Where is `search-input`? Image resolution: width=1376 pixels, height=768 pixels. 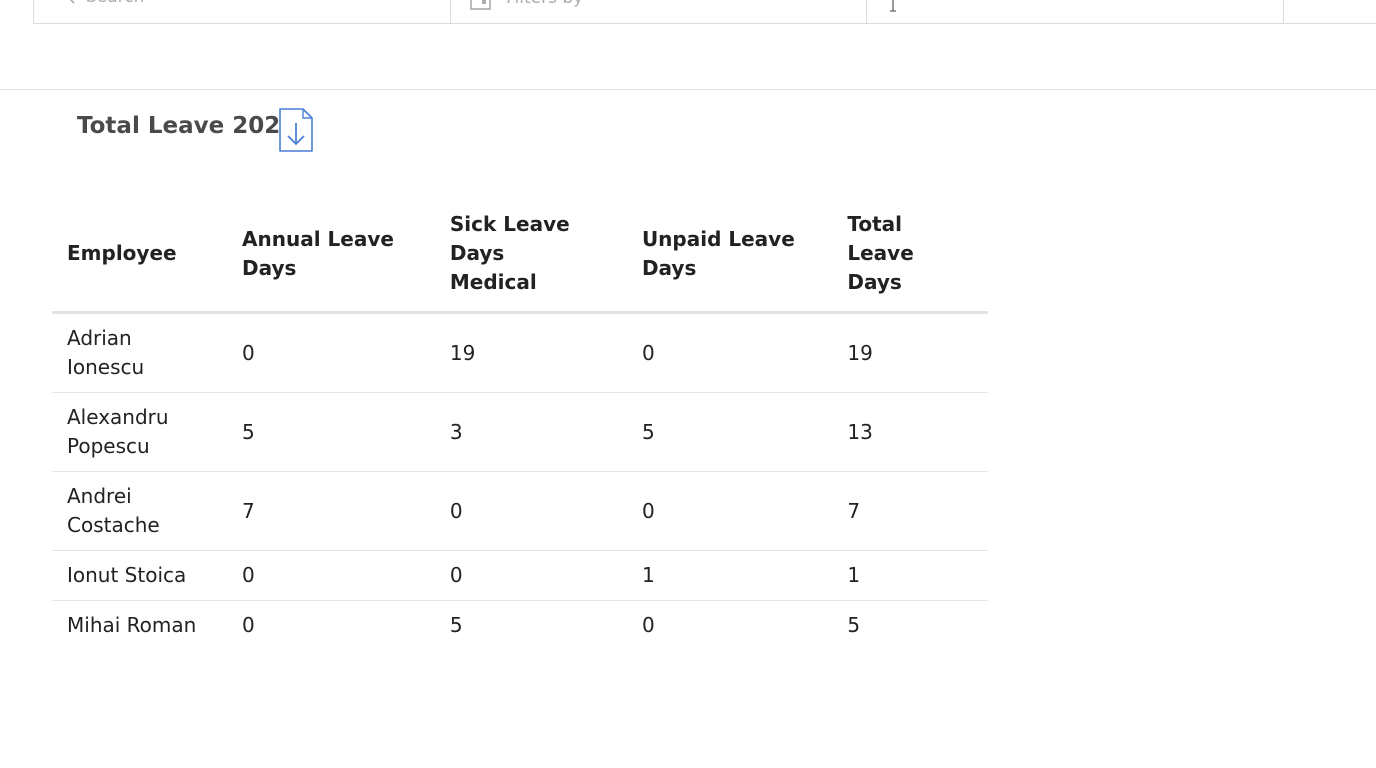 search-input is located at coordinates (236, 3).